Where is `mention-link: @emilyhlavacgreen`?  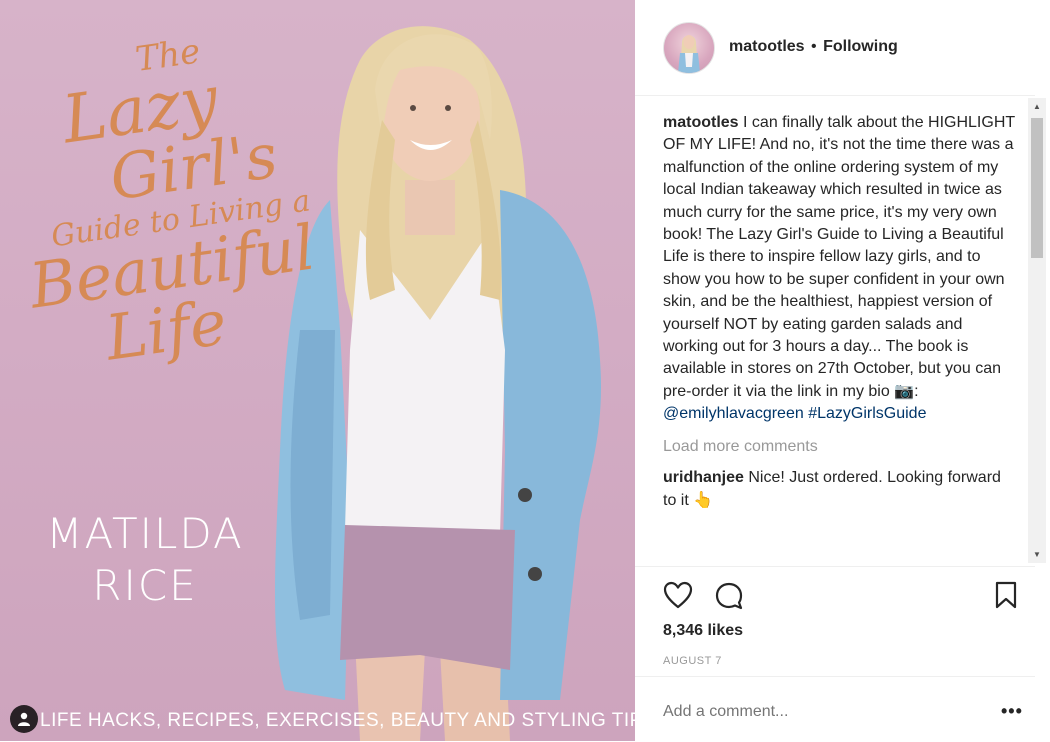
mention-link: @emilyhlavacgreen is located at coordinates (733, 413).